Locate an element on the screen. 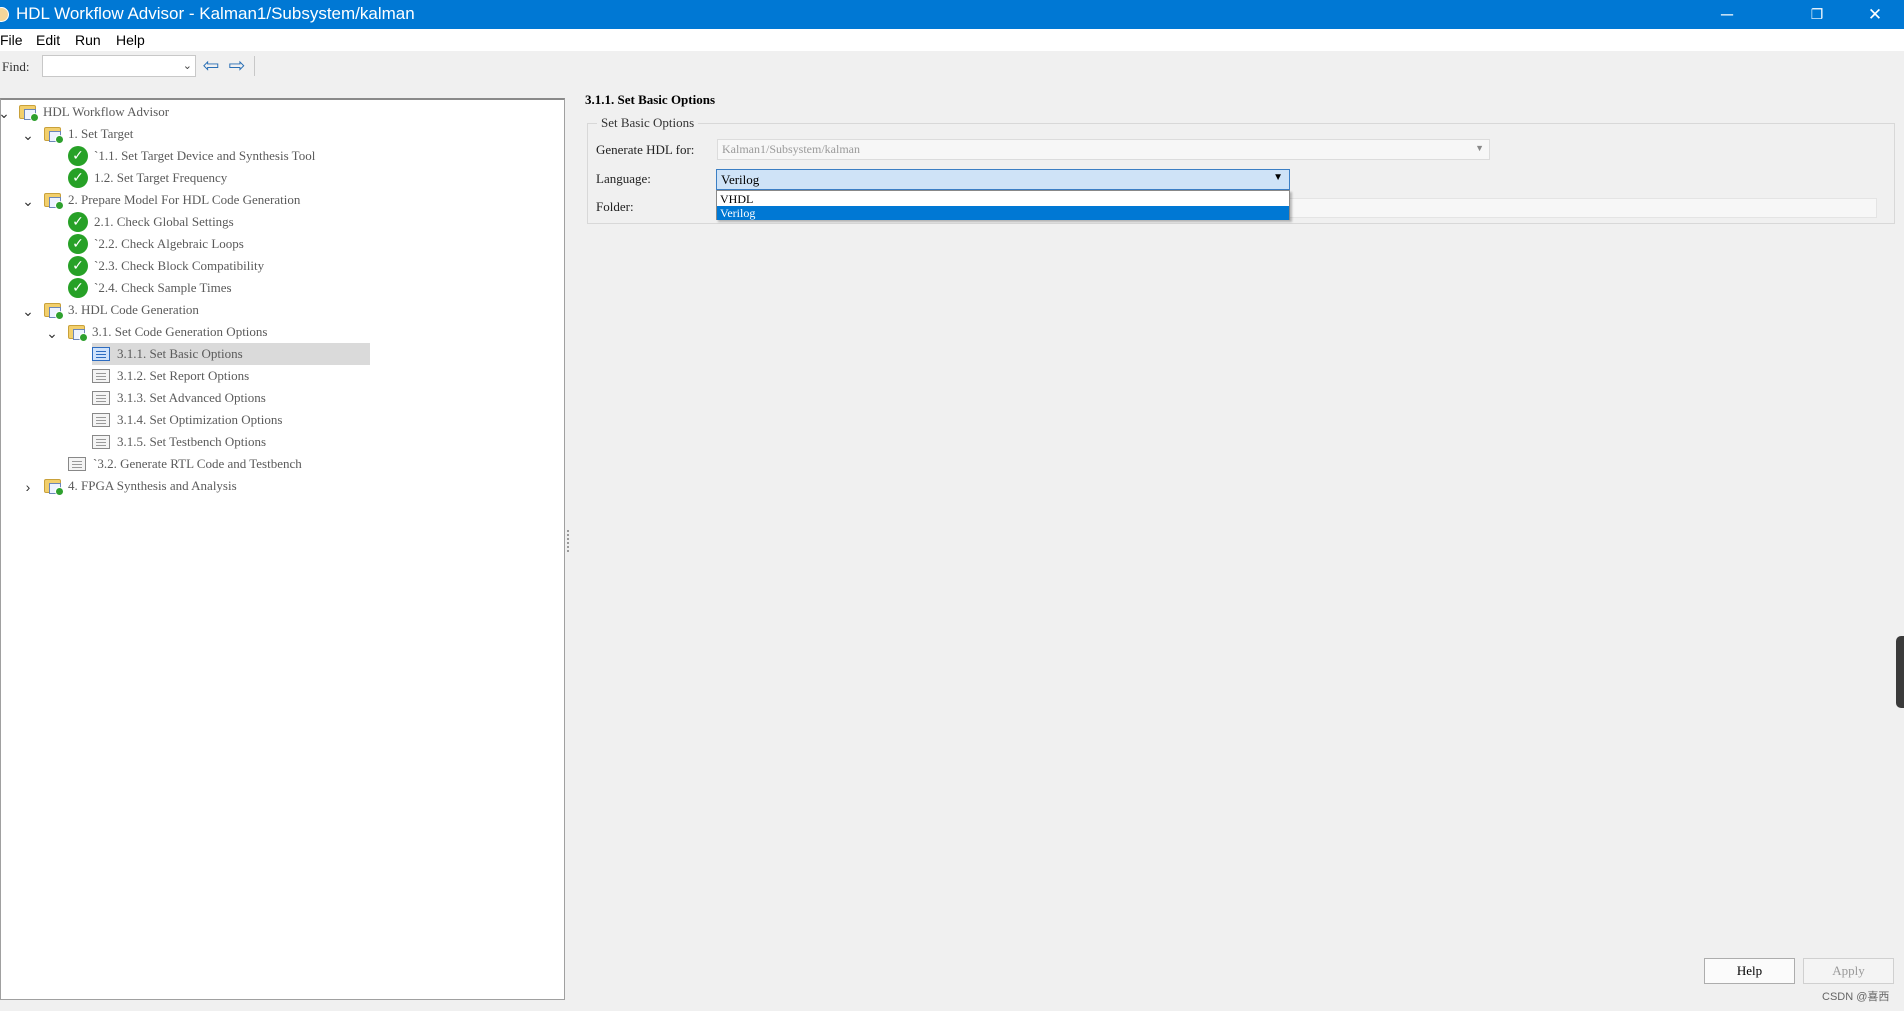  tree-item-fpga-synthesis: 4. FPGA Synthesis and Analysis is located at coordinates (140, 486).